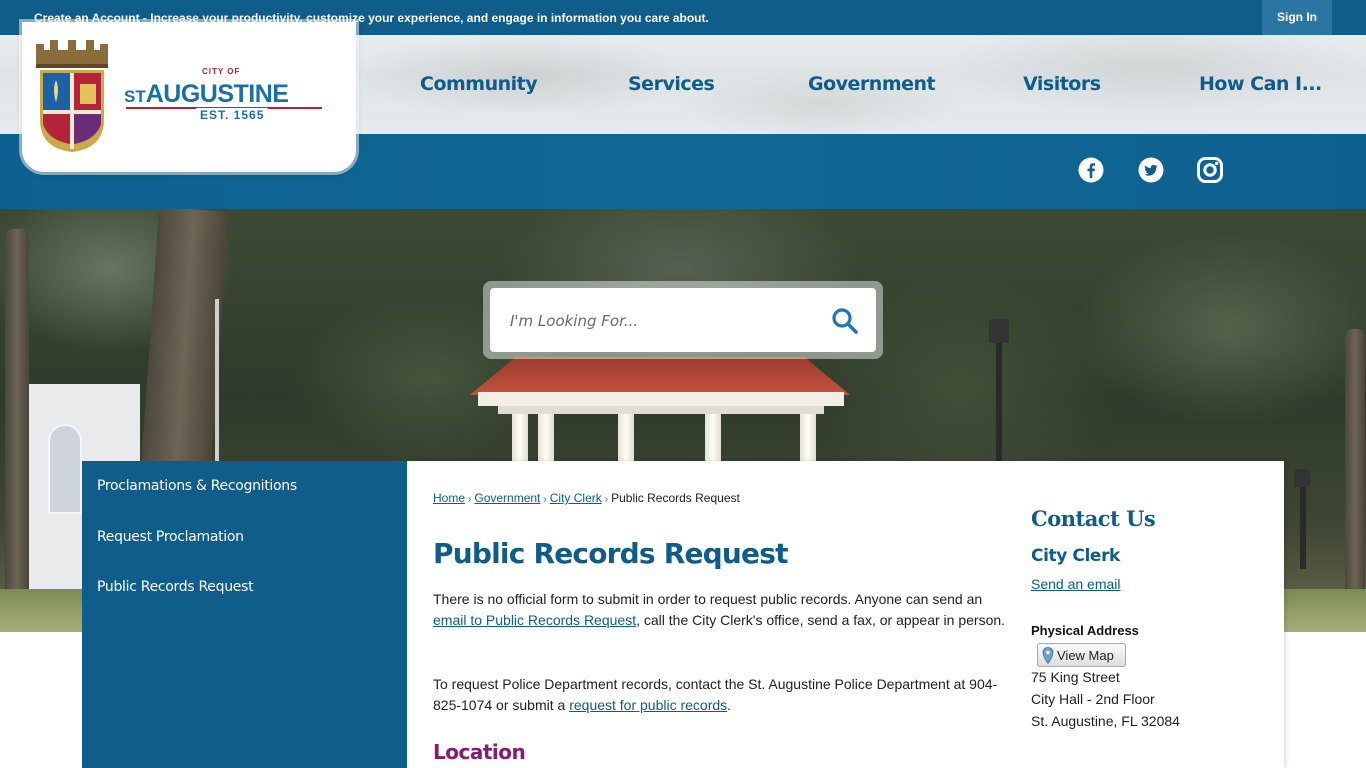 The height and width of the screenshot is (768, 1366). What do you see at coordinates (72, 96) in the screenshot?
I see `city-crest-icon` at bounding box center [72, 96].